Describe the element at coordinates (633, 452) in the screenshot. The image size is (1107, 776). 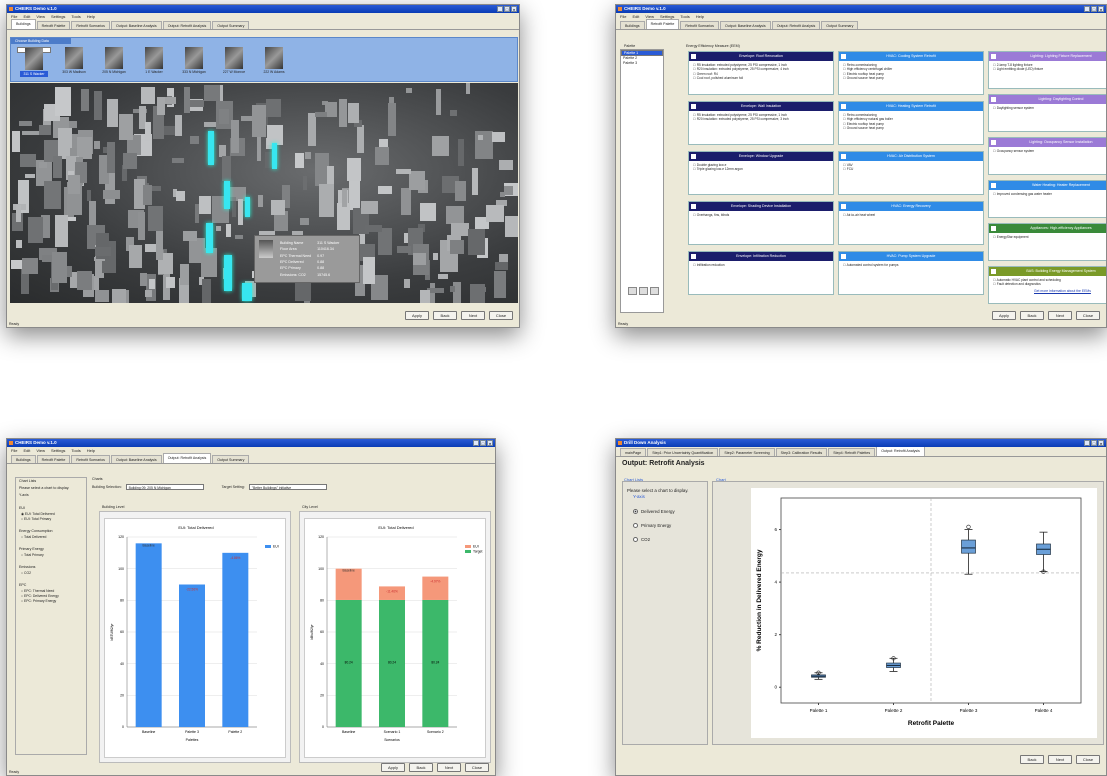
I see `tab: mainPage` at that location.